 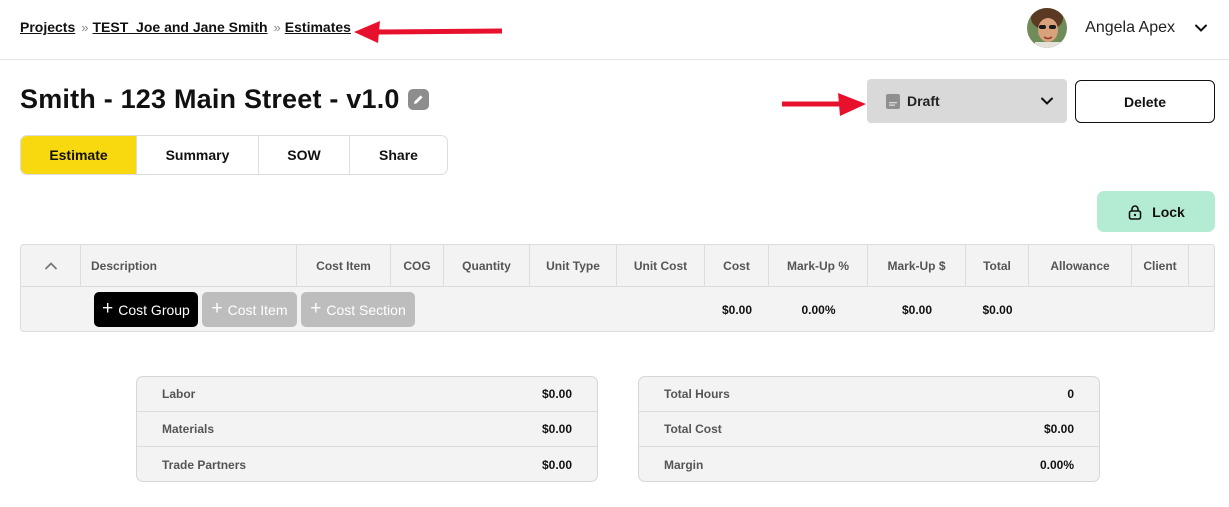 I want to click on column-header-cog: COG, so click(x=417, y=266).